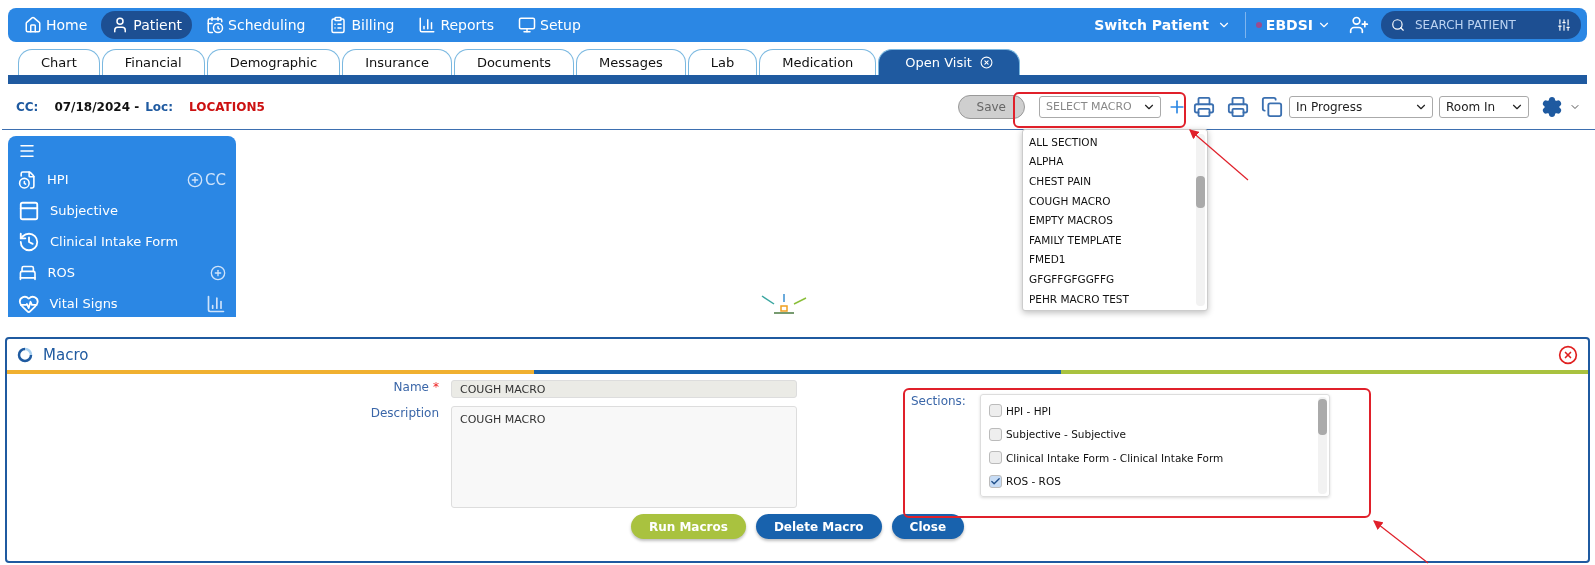 Image resolution: width=1595 pixels, height=565 pixels. Describe the element at coordinates (113, 272) in the screenshot. I see `sidebar-item: ROS` at that location.